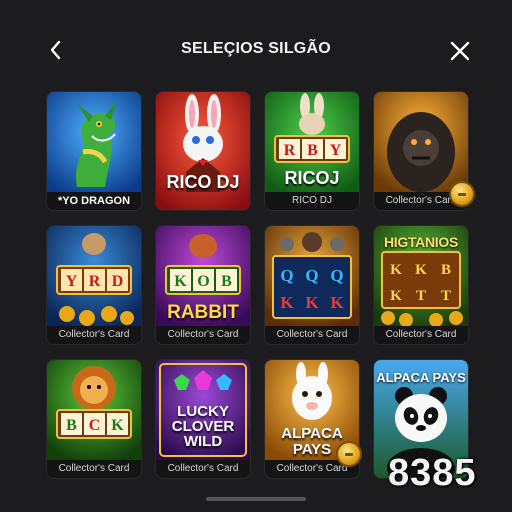  What do you see at coordinates (203, 426) in the screenshot?
I see `card-art-title: LUCKY CLOVER WILD` at bounding box center [203, 426].